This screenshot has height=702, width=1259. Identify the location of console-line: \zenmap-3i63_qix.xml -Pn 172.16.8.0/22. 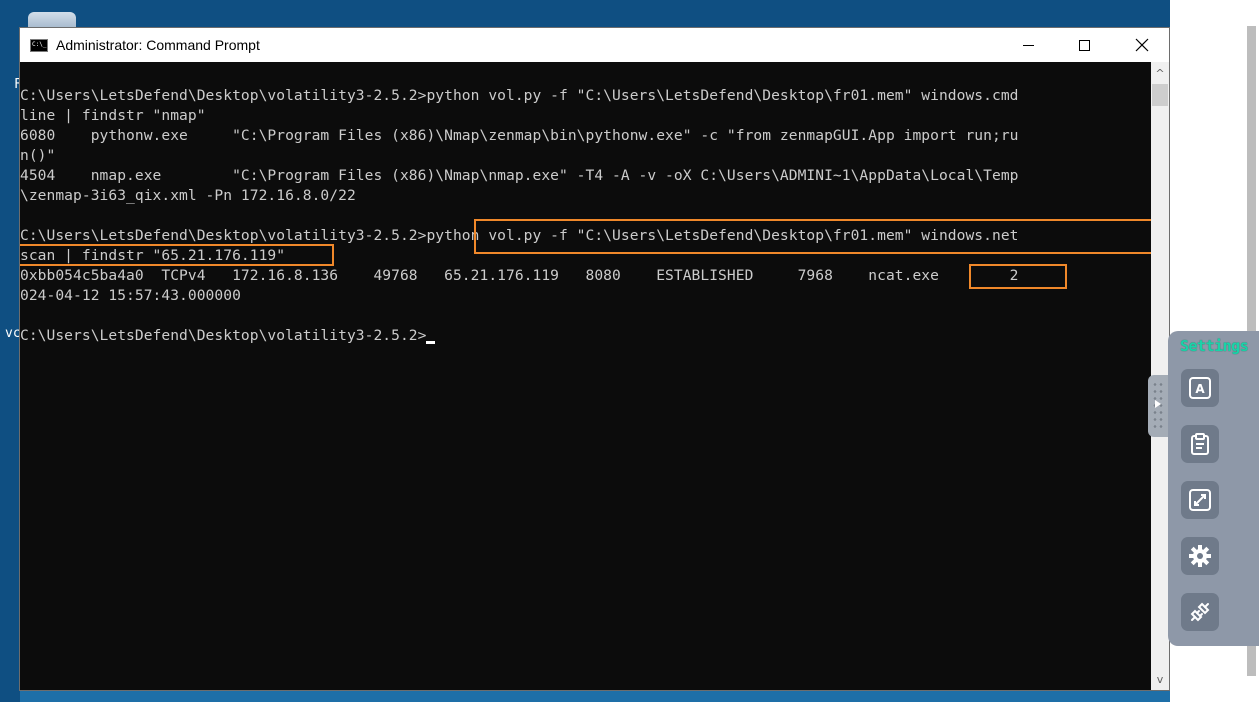
(188, 195).